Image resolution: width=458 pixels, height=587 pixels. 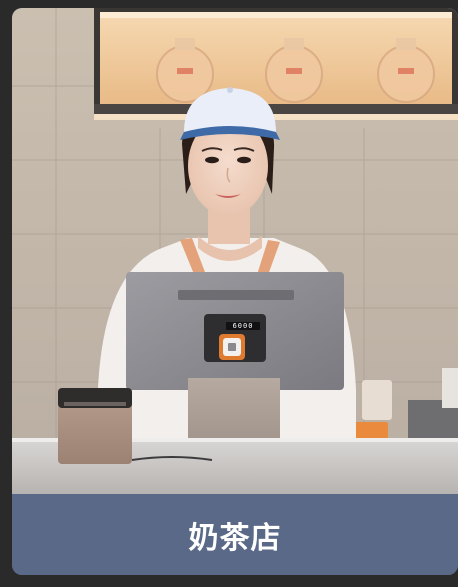 I want to click on card-caption: 奶茶店, so click(x=235, y=538).